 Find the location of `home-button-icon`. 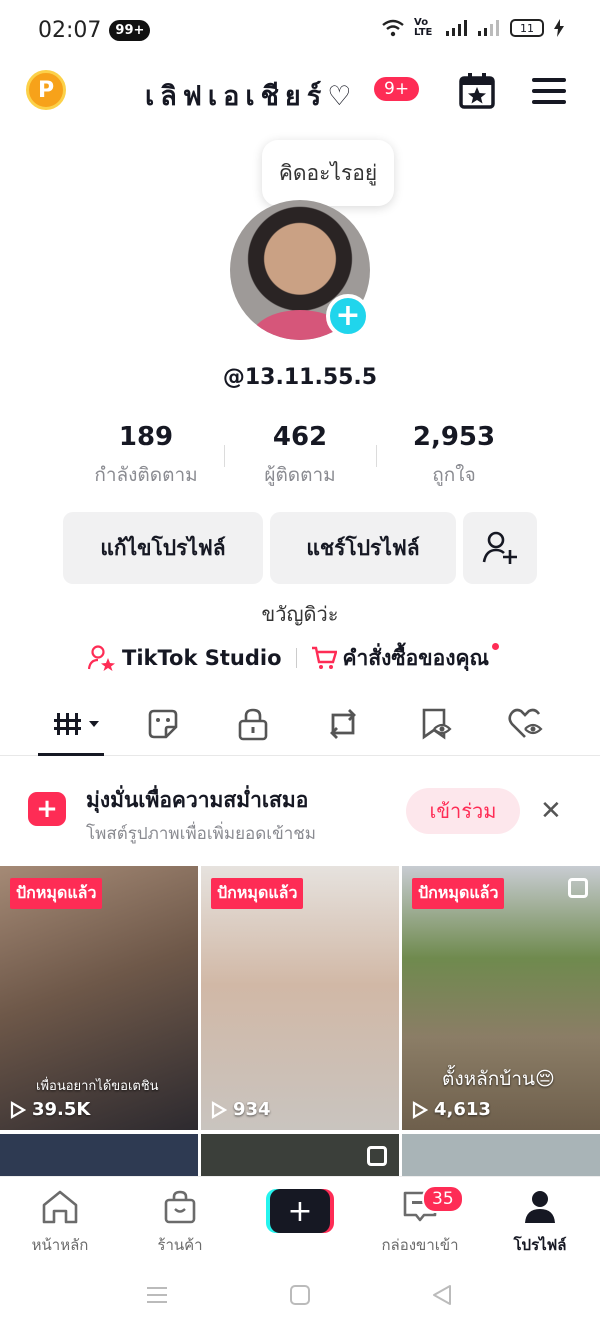

home-button-icon is located at coordinates (300, 1295).